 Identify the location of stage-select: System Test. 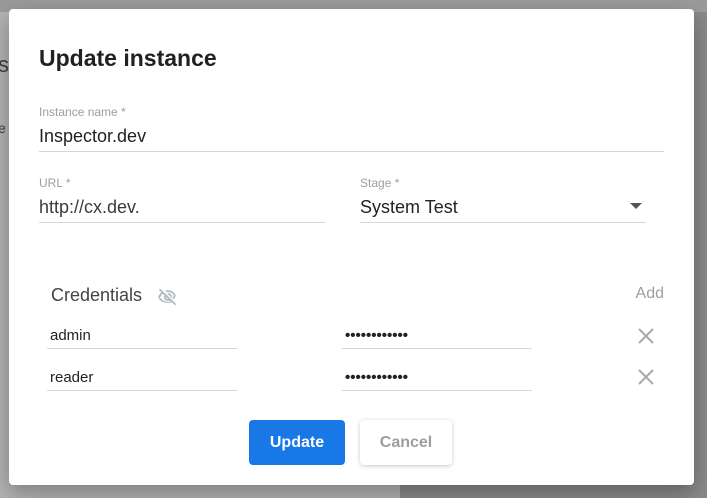
(503, 209).